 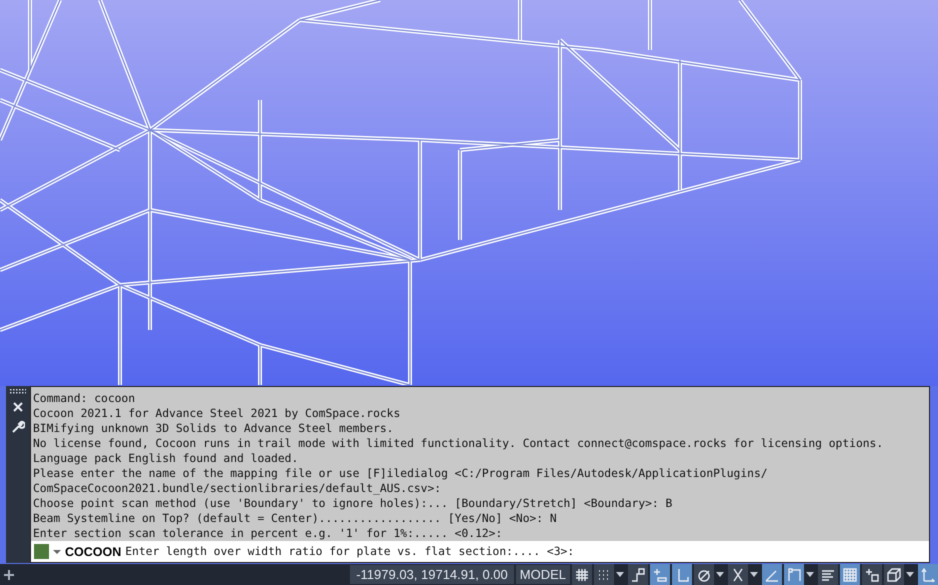 I want to click on command-history-line: Enter section scan tolerance in percent e.g. '1' for 1%:..... <0.12>:, so click(x=268, y=533).